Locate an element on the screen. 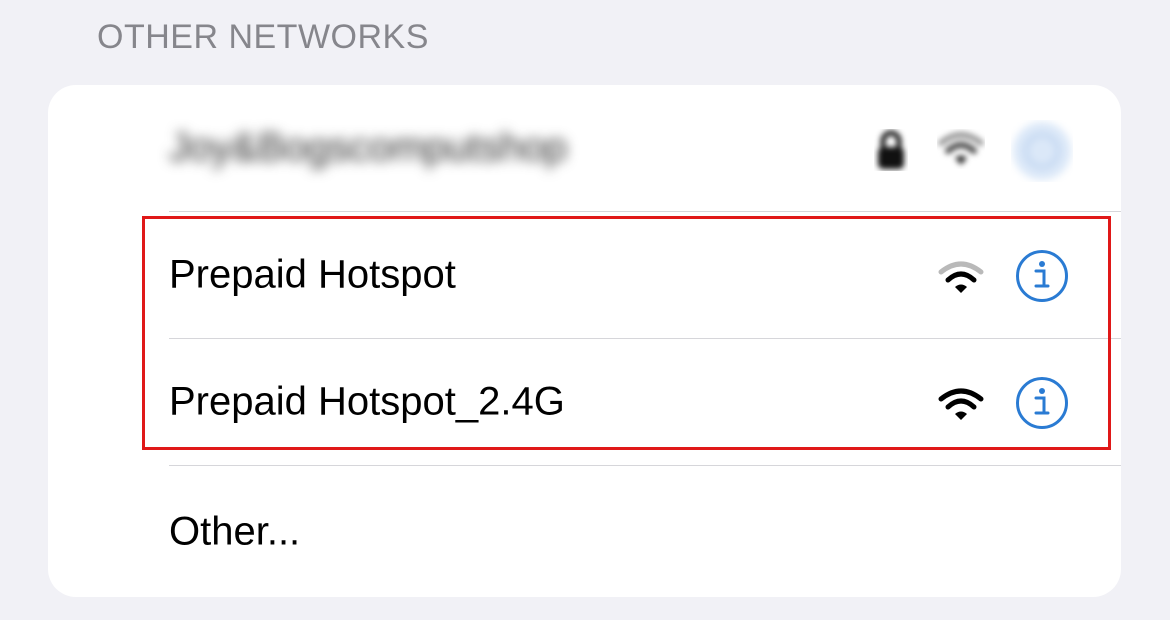 This screenshot has height=620, width=1170. section-header: OTHER NETWORKS is located at coordinates (263, 37).